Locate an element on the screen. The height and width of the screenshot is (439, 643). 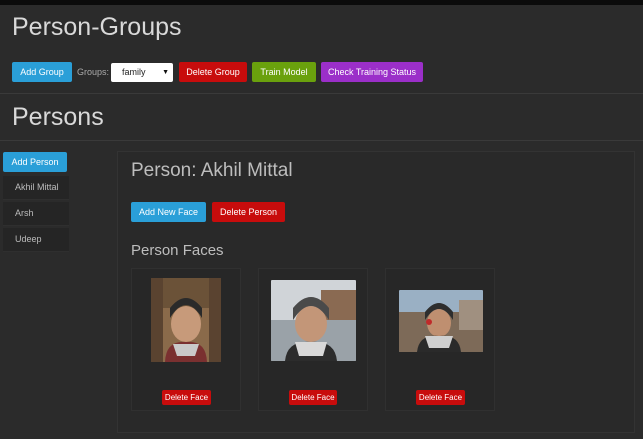
add-group-button: Add Group is located at coordinates (42, 72).